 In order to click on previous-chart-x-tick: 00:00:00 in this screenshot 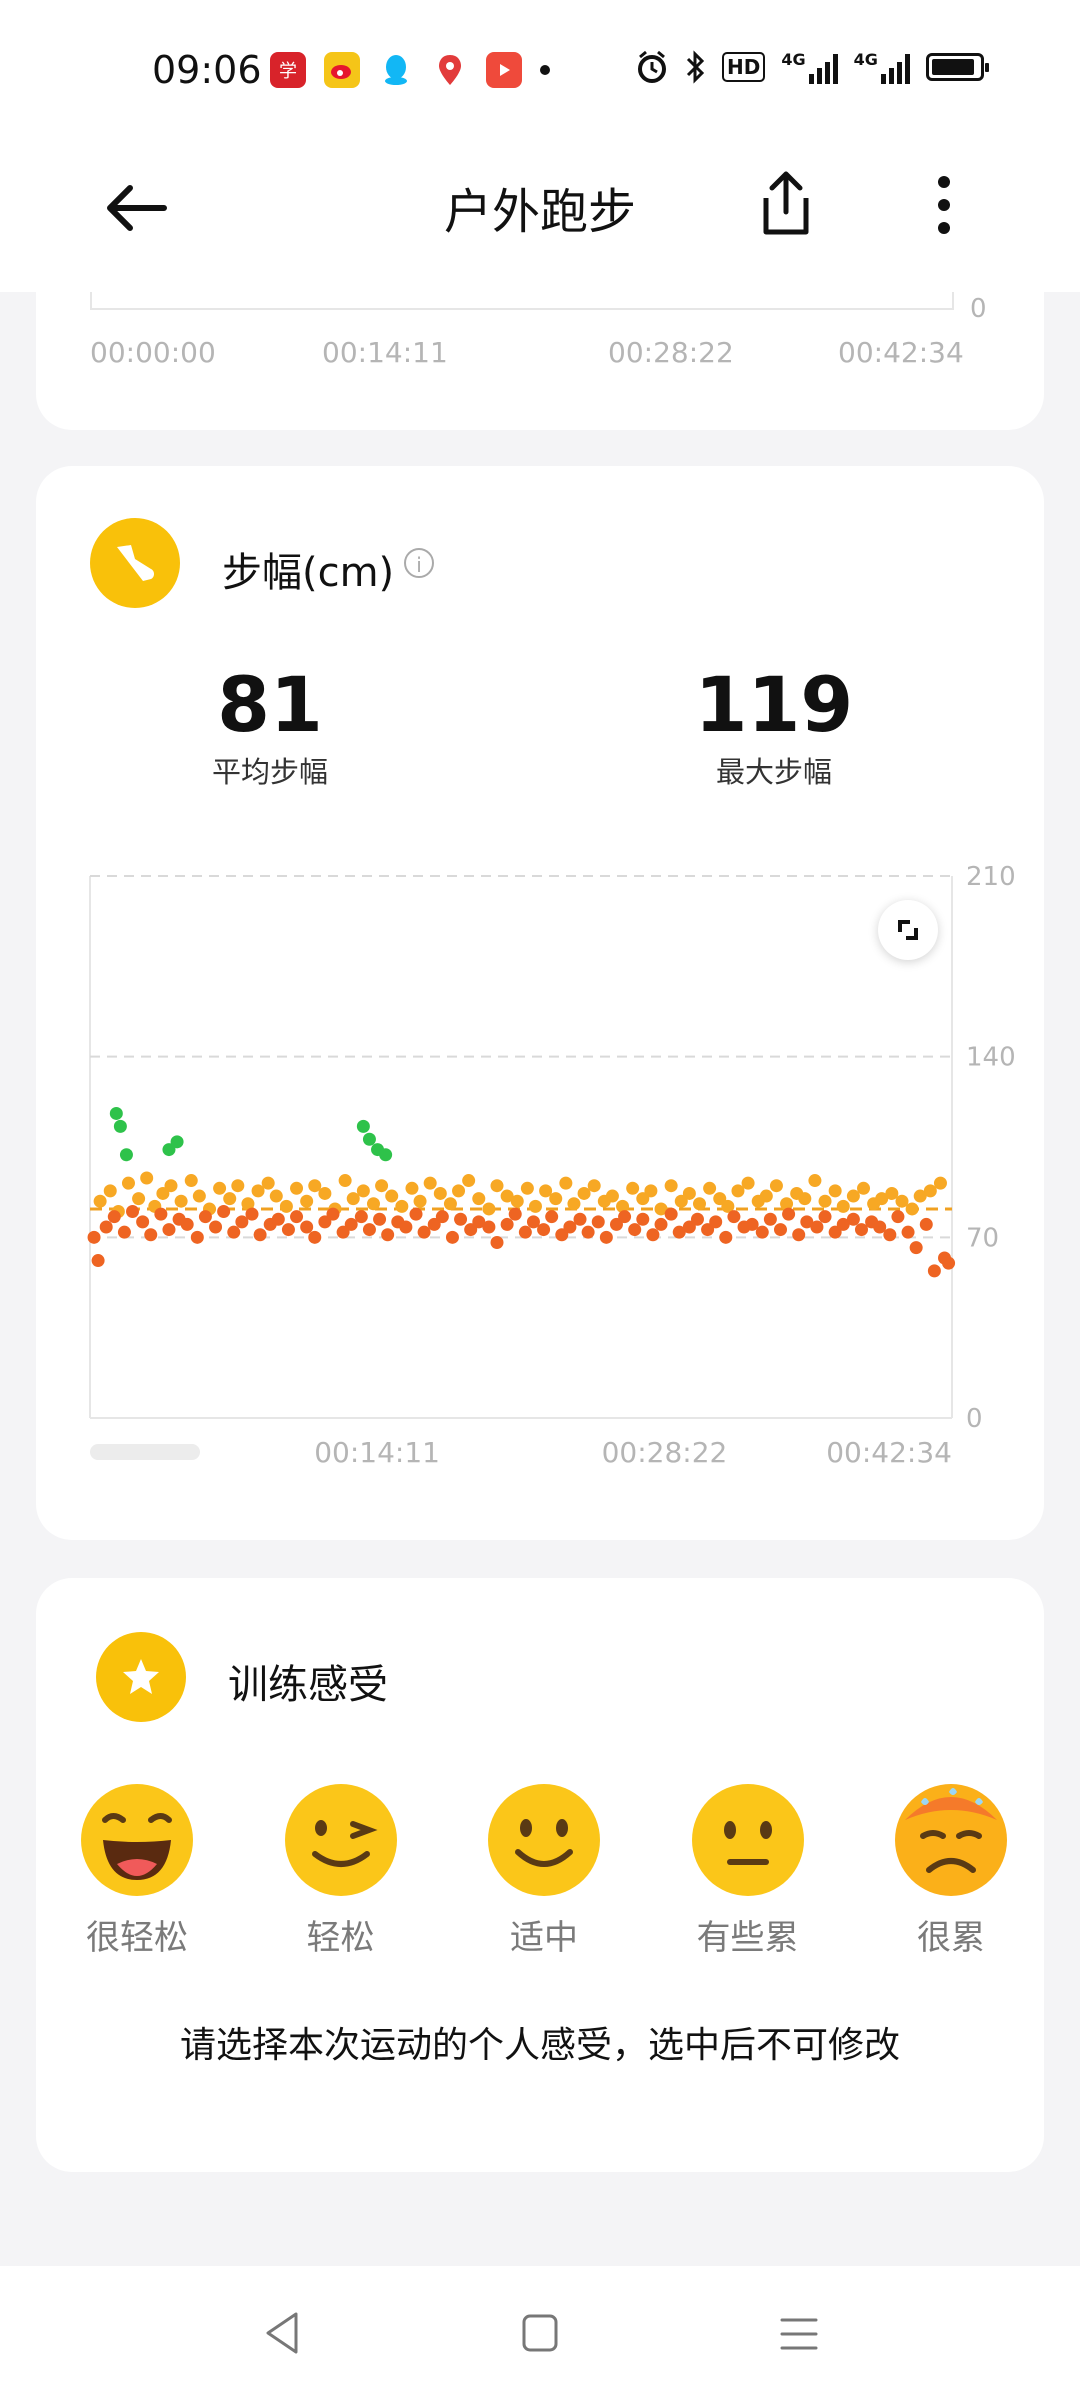, I will do `click(153, 352)`.